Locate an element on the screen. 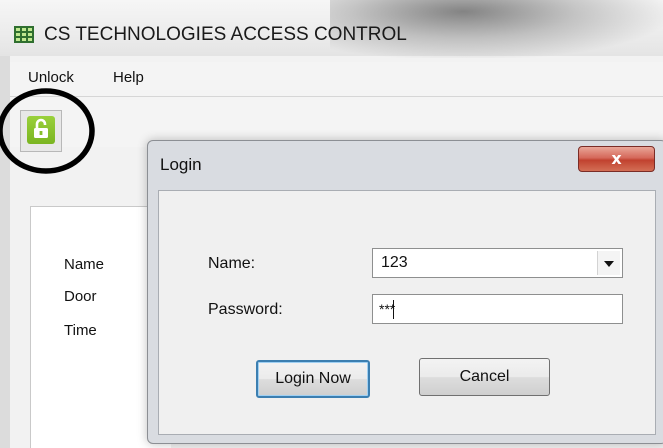  annotation-circle is located at coordinates (47, 131).